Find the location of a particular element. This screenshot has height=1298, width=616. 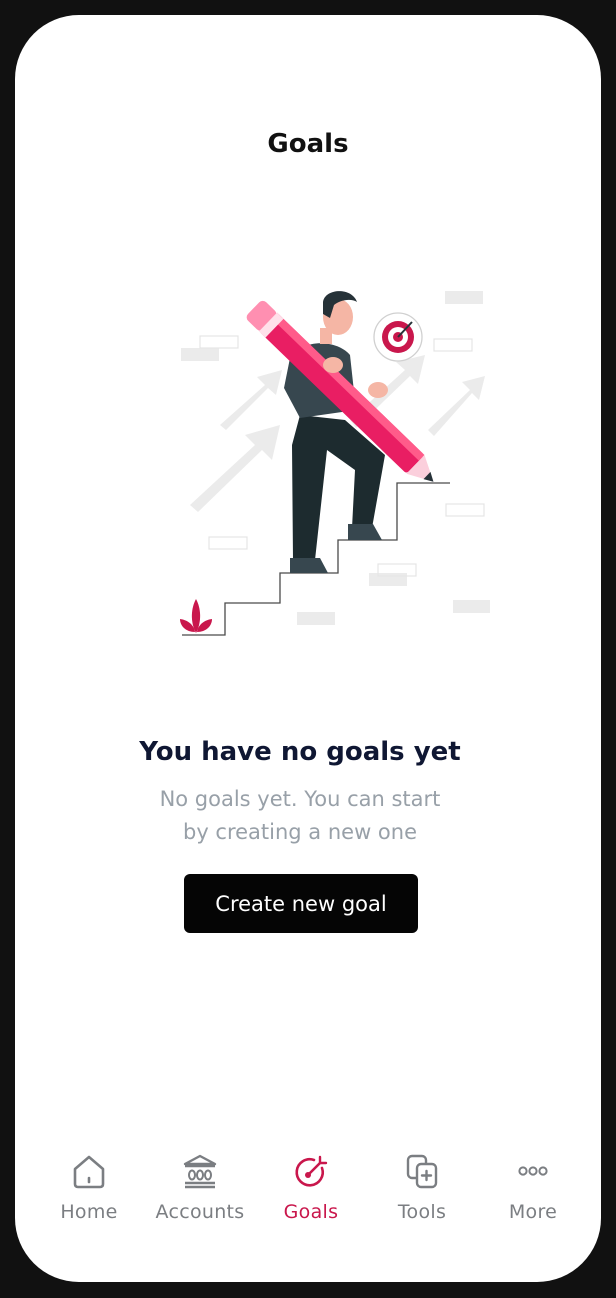

tab-label-tools: Tools is located at coordinates (422, 1212).